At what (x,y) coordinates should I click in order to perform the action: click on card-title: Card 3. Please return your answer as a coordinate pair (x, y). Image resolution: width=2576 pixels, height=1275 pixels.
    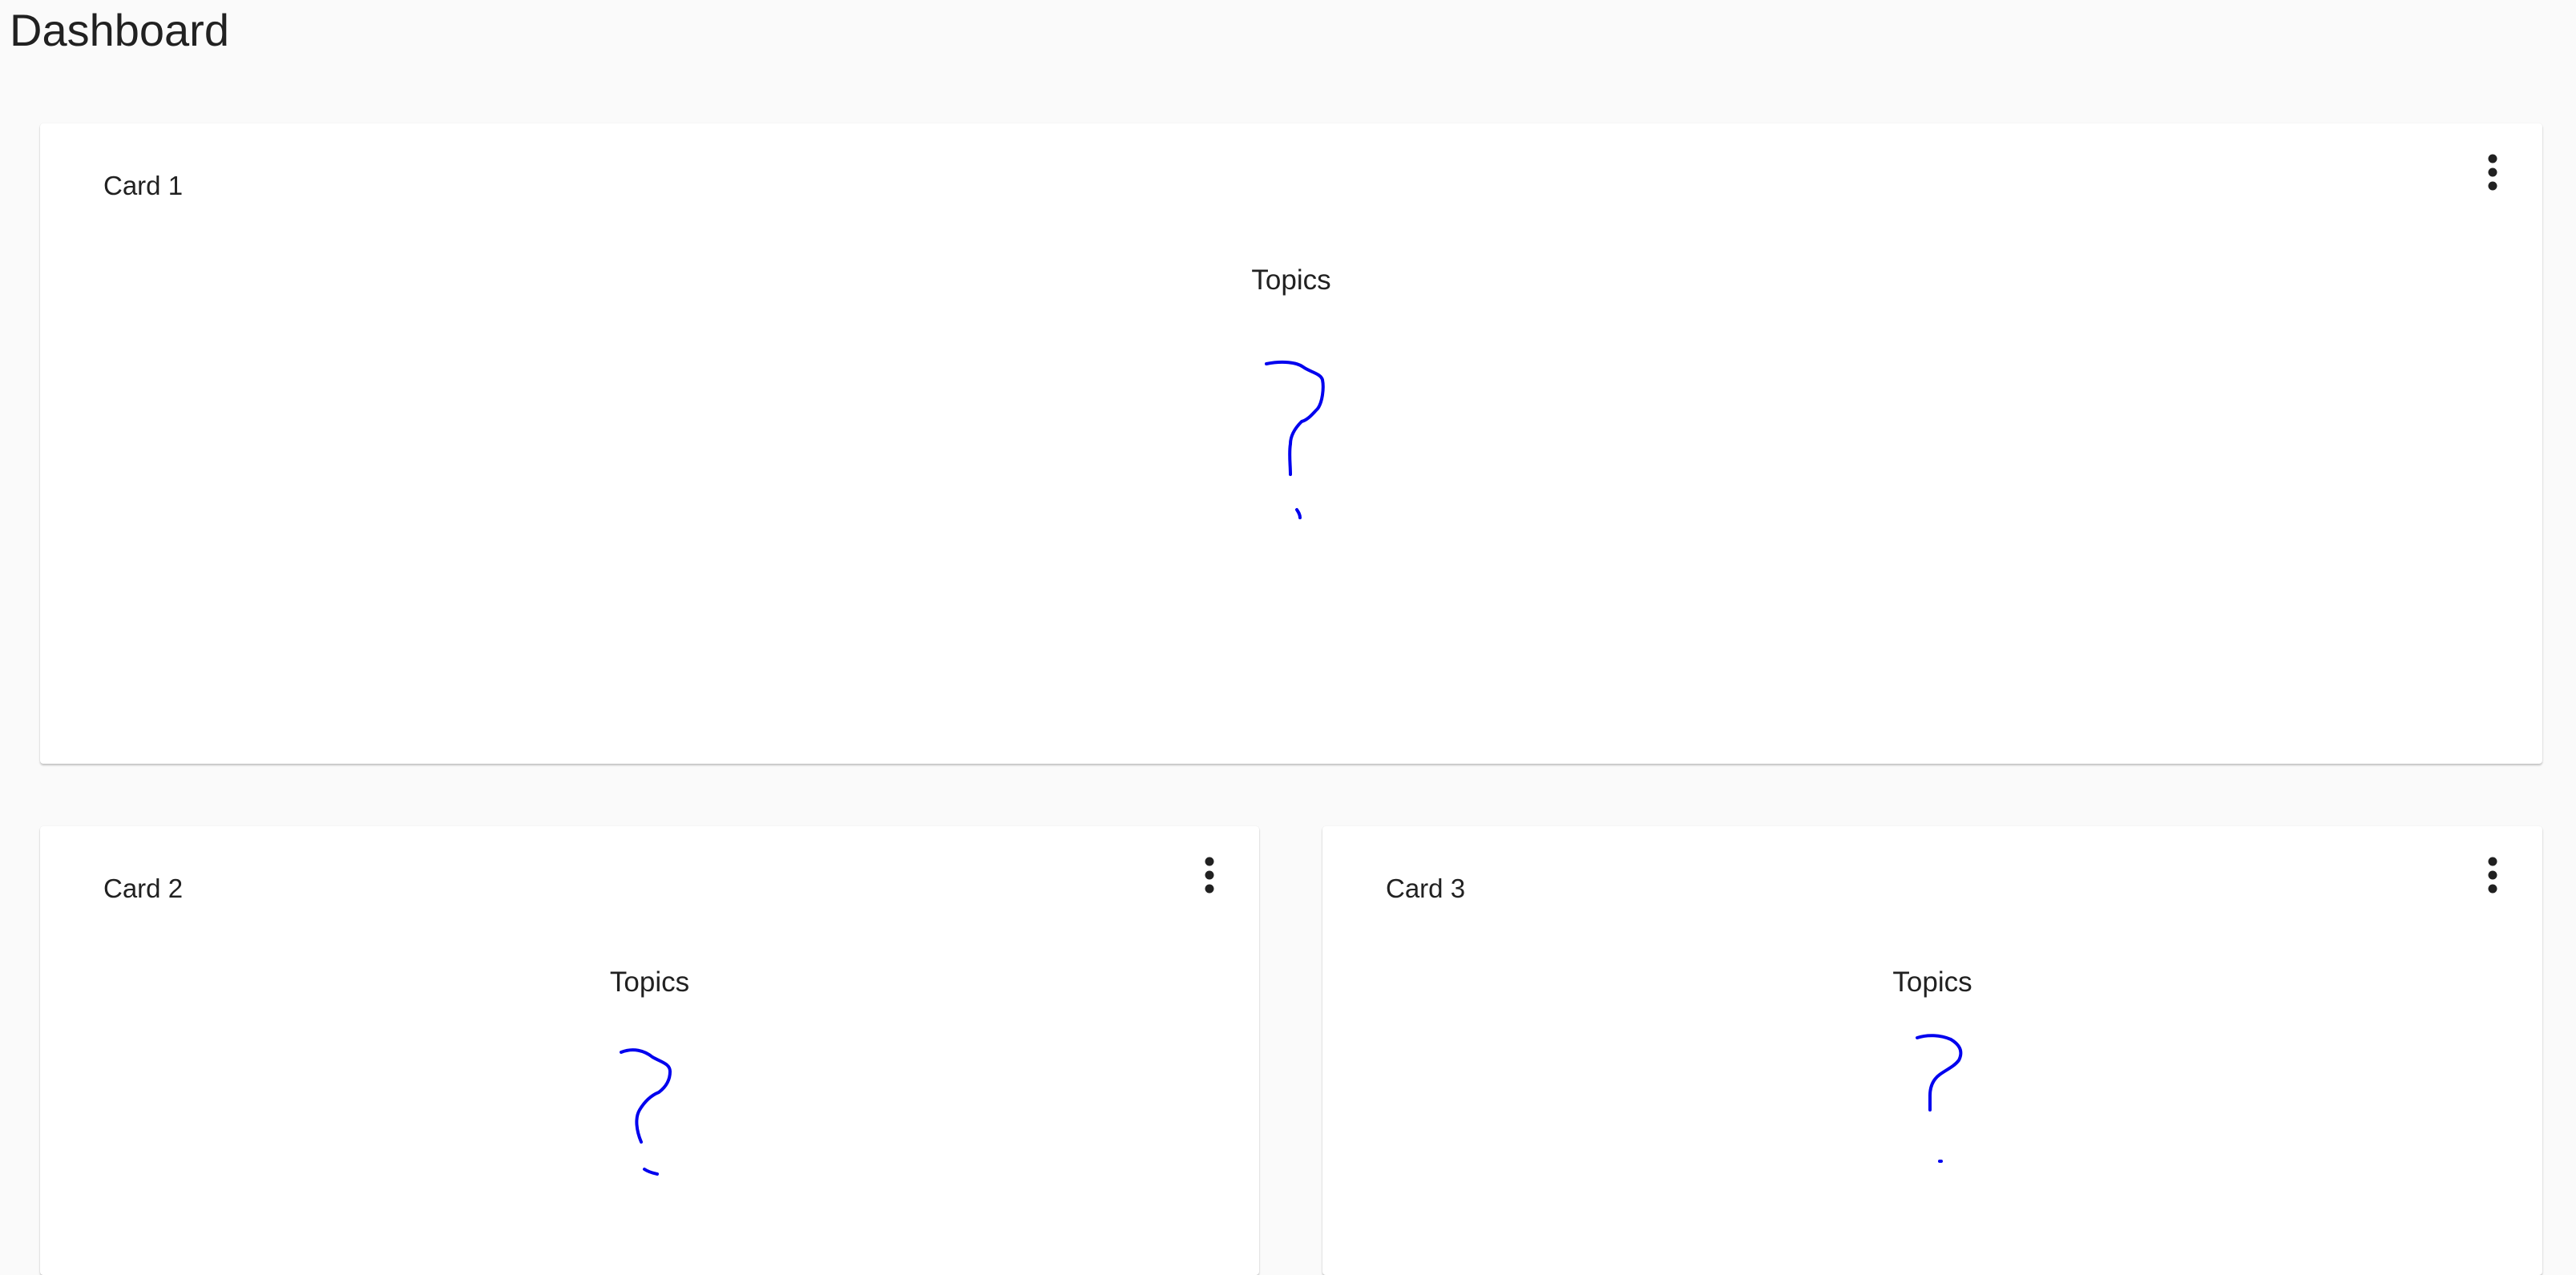
    Looking at the image, I should click on (1426, 888).